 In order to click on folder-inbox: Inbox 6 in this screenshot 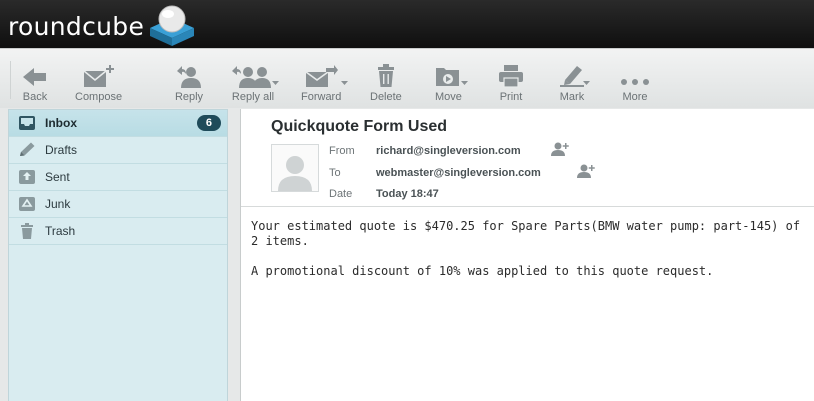, I will do `click(118, 123)`.